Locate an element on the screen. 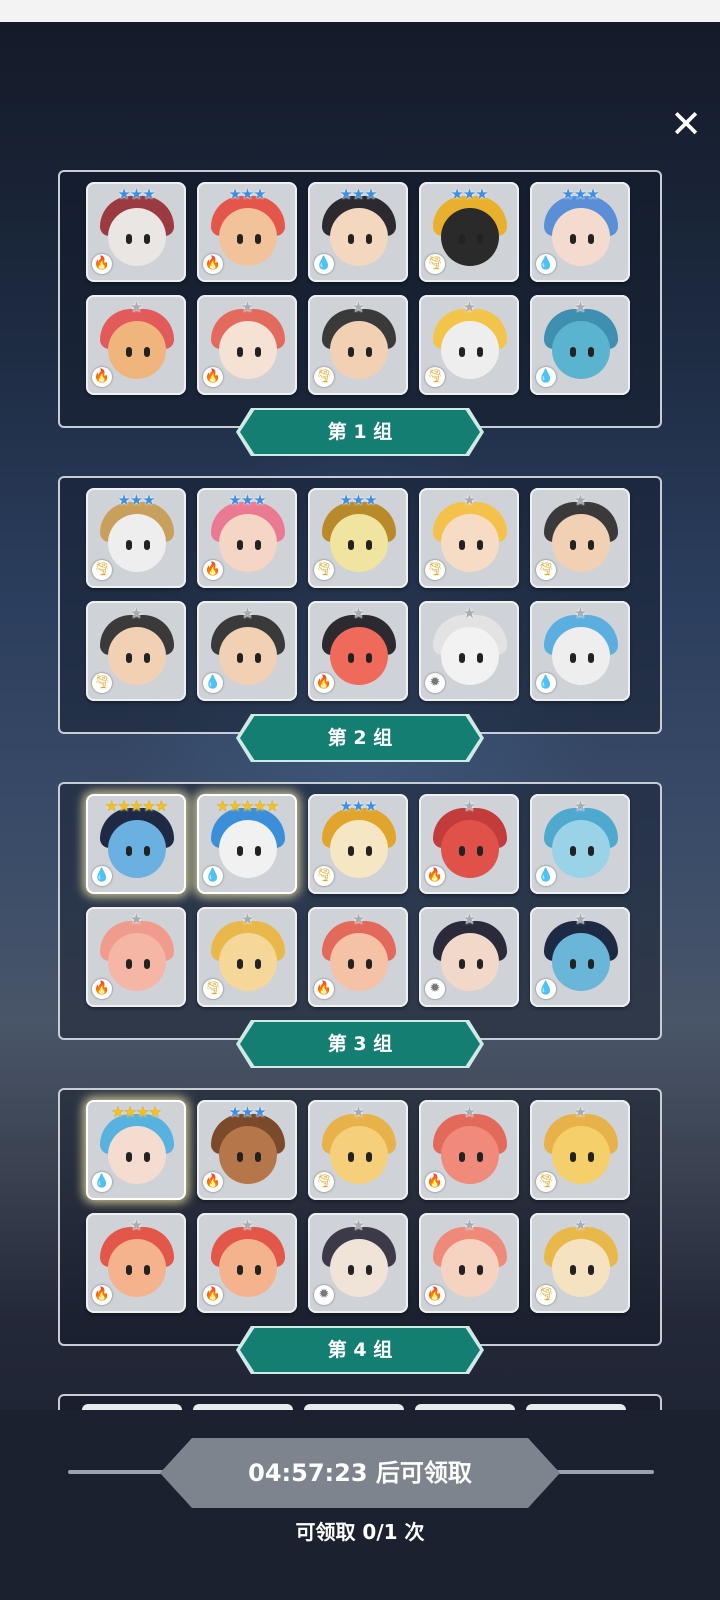  group-panel-1: ★★★ 🔥 ★★★ 🔥 ★★★ 💧 ★★★ 🌪 ★★★ 💧 ★ 🔥 ★ 🔥 ★ 🌪 ★ 🌪 ★ 💧 is located at coordinates (360, 299).